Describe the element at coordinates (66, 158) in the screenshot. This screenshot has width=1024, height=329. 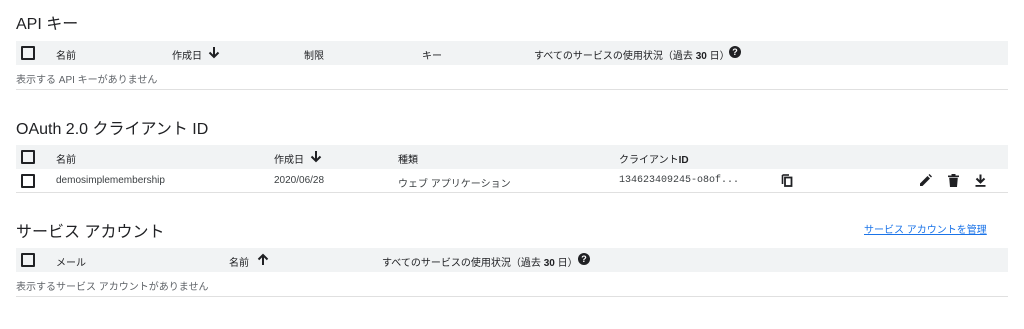
I see `oauth-col-name: 名前` at that location.